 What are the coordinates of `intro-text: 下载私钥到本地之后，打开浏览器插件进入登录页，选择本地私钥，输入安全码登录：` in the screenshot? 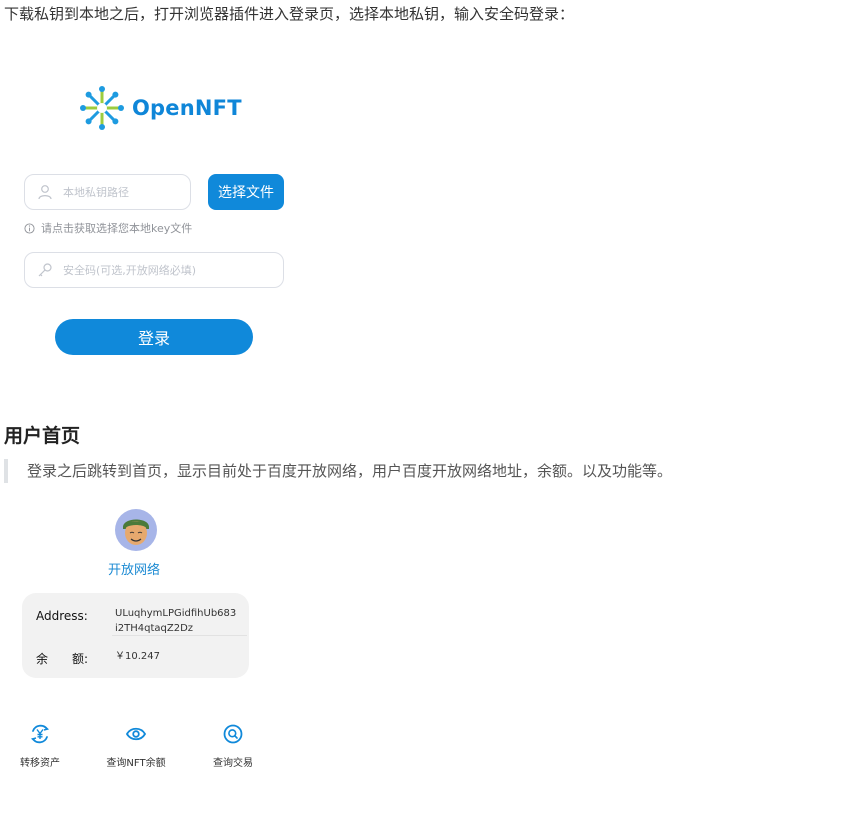 It's located at (289, 14).